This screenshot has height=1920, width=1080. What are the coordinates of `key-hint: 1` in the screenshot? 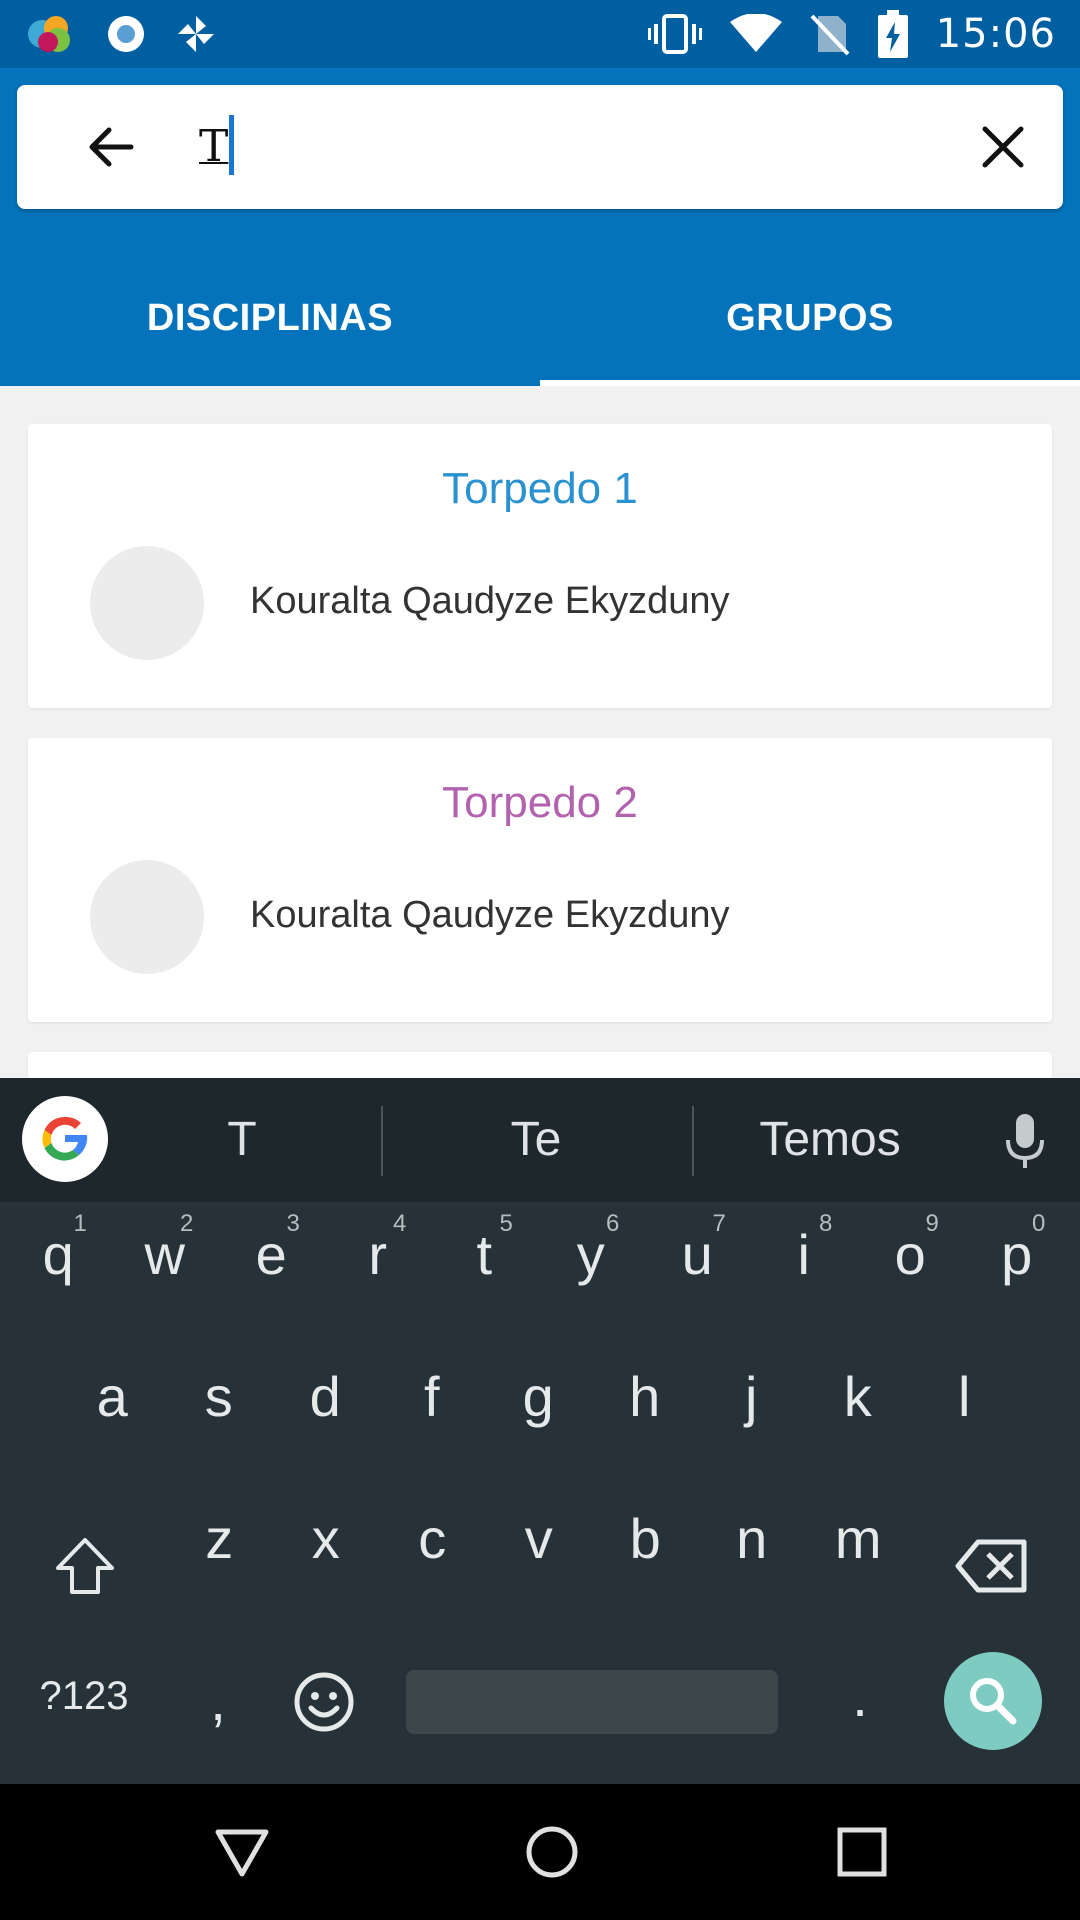 It's located at (80, 1223).